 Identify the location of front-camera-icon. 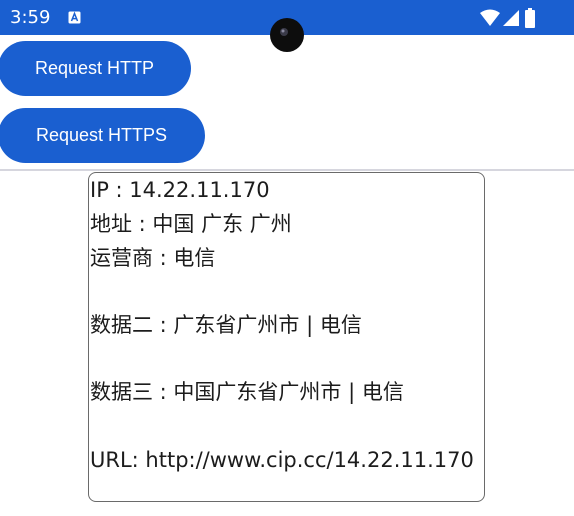
(287, 35).